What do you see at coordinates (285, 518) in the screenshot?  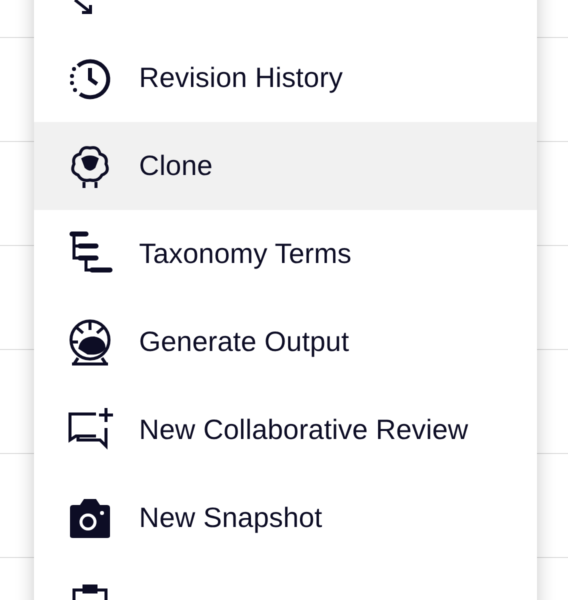 I see `menu-item: New Snapshot` at bounding box center [285, 518].